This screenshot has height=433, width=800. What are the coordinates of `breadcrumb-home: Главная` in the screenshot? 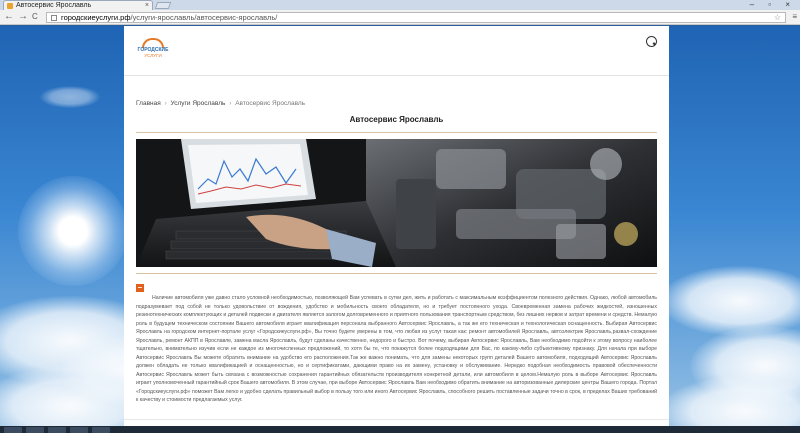 It's located at (148, 103).